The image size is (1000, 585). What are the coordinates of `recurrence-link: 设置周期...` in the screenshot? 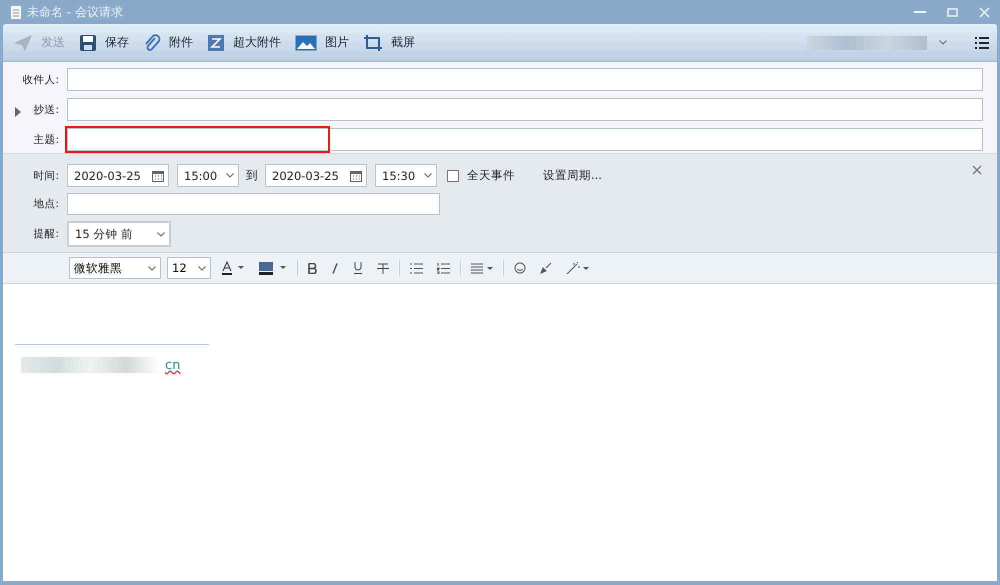 It's located at (572, 175).